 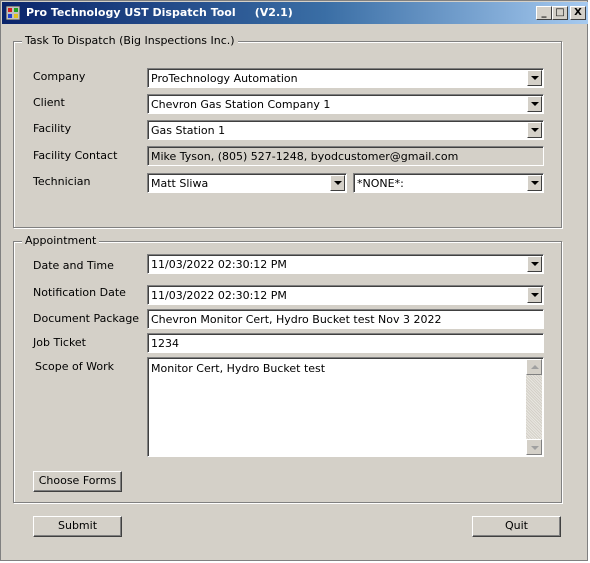 I want to click on scope-of-work-value: Monitor Cert, Hydro Bucket test, so click(x=238, y=368).